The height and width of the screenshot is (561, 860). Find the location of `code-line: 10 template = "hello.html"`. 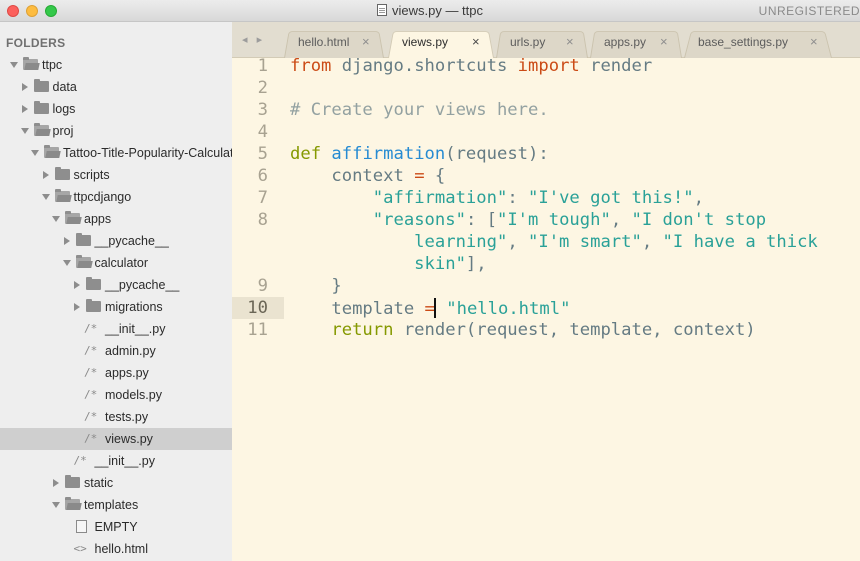

code-line: 10 template = "hello.html" is located at coordinates (546, 309).